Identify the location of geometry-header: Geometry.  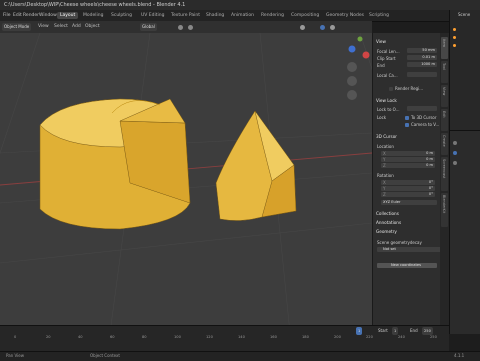
(386, 231).